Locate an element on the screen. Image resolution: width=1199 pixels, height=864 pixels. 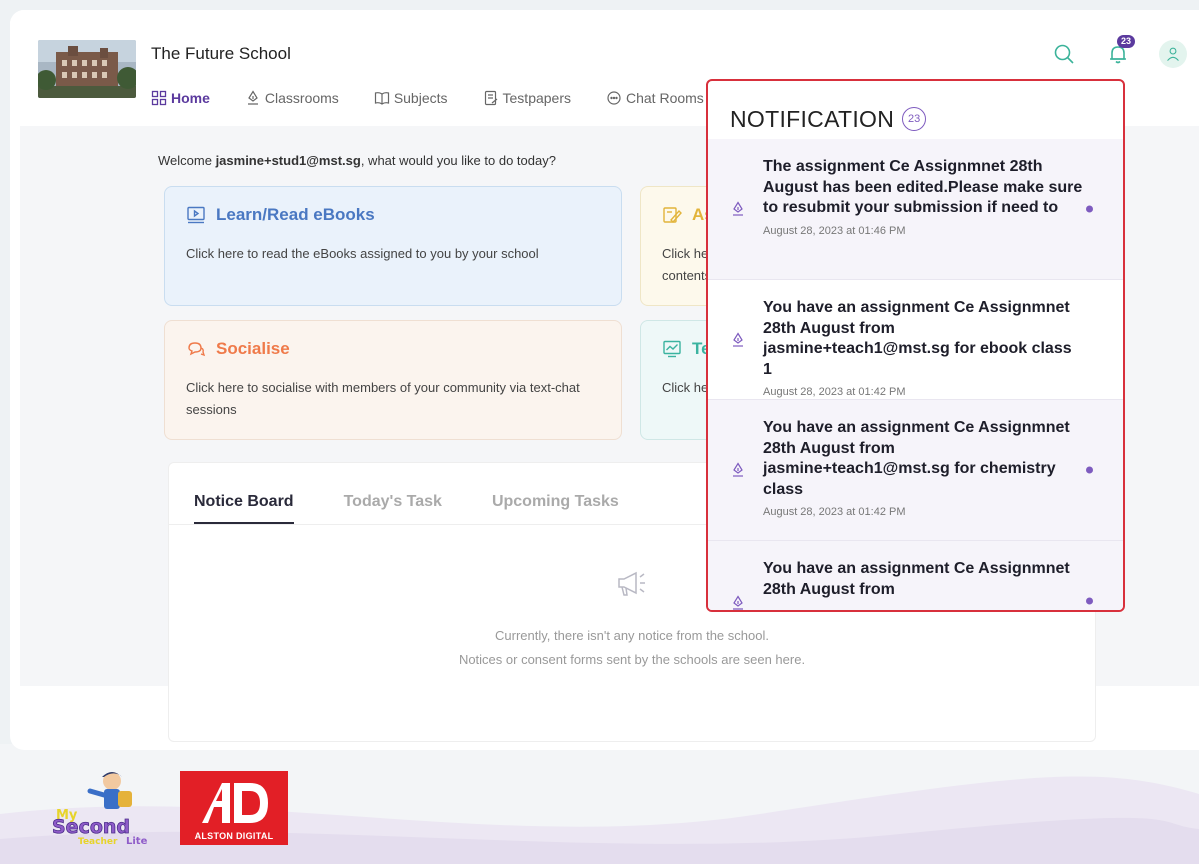
welcome-prefix: Welcome is located at coordinates (187, 160).